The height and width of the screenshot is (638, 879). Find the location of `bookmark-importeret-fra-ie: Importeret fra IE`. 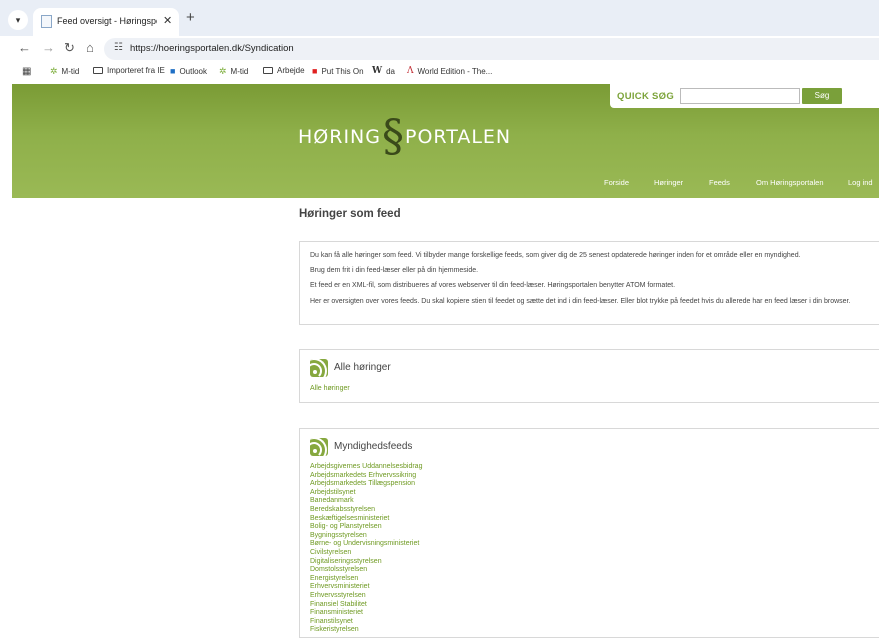

bookmark-importeret-fra-ie: Importeret fra IE is located at coordinates (129, 70).